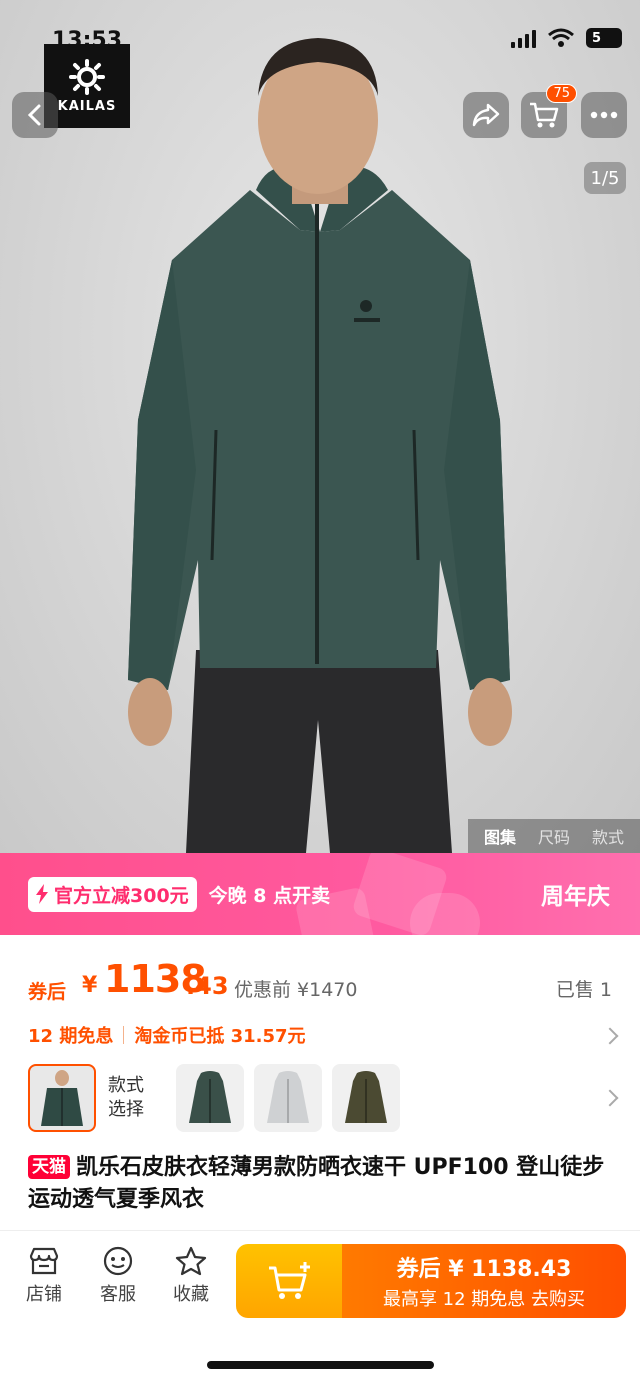 This screenshot has width=640, height=1385. What do you see at coordinates (220, 1036) in the screenshot?
I see `coin-benefit: 淘金币已抵 31.57元` at bounding box center [220, 1036].